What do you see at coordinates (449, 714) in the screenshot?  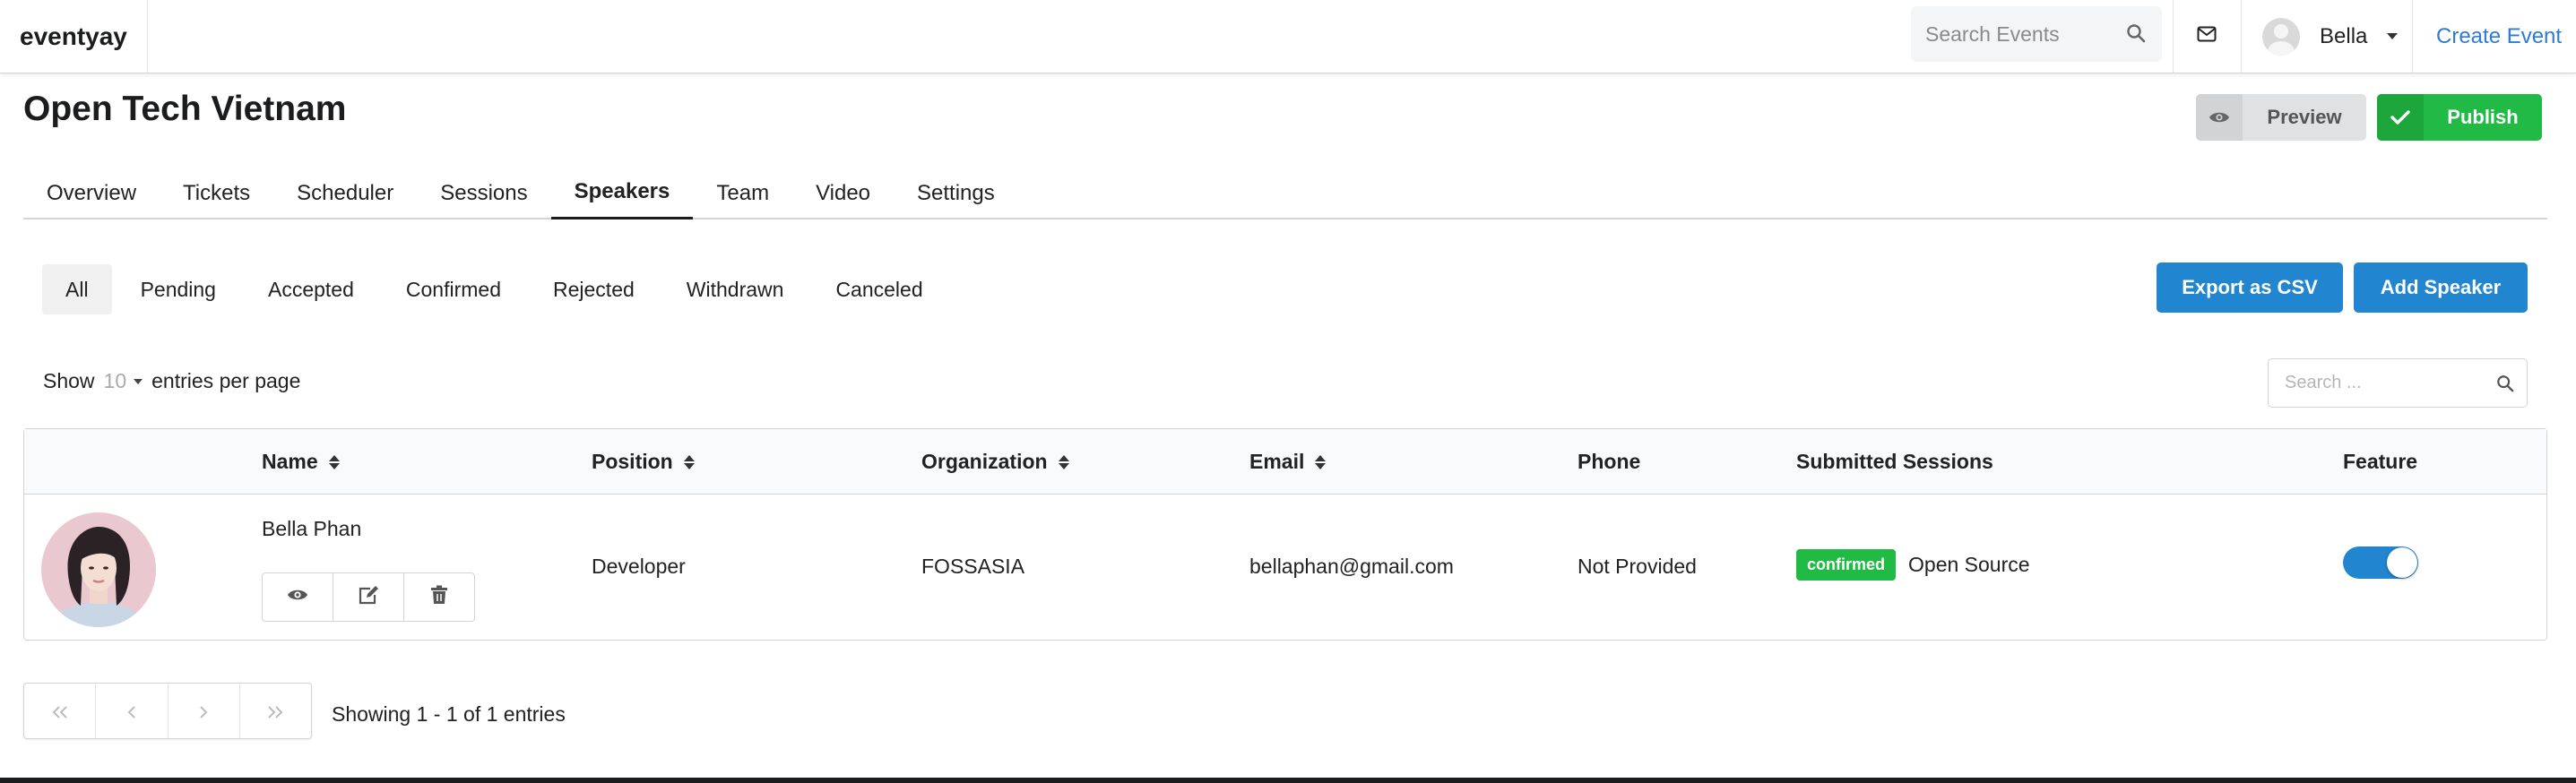 I see `pagination-summary: Showing 1 - 1 of 1 entries` at bounding box center [449, 714].